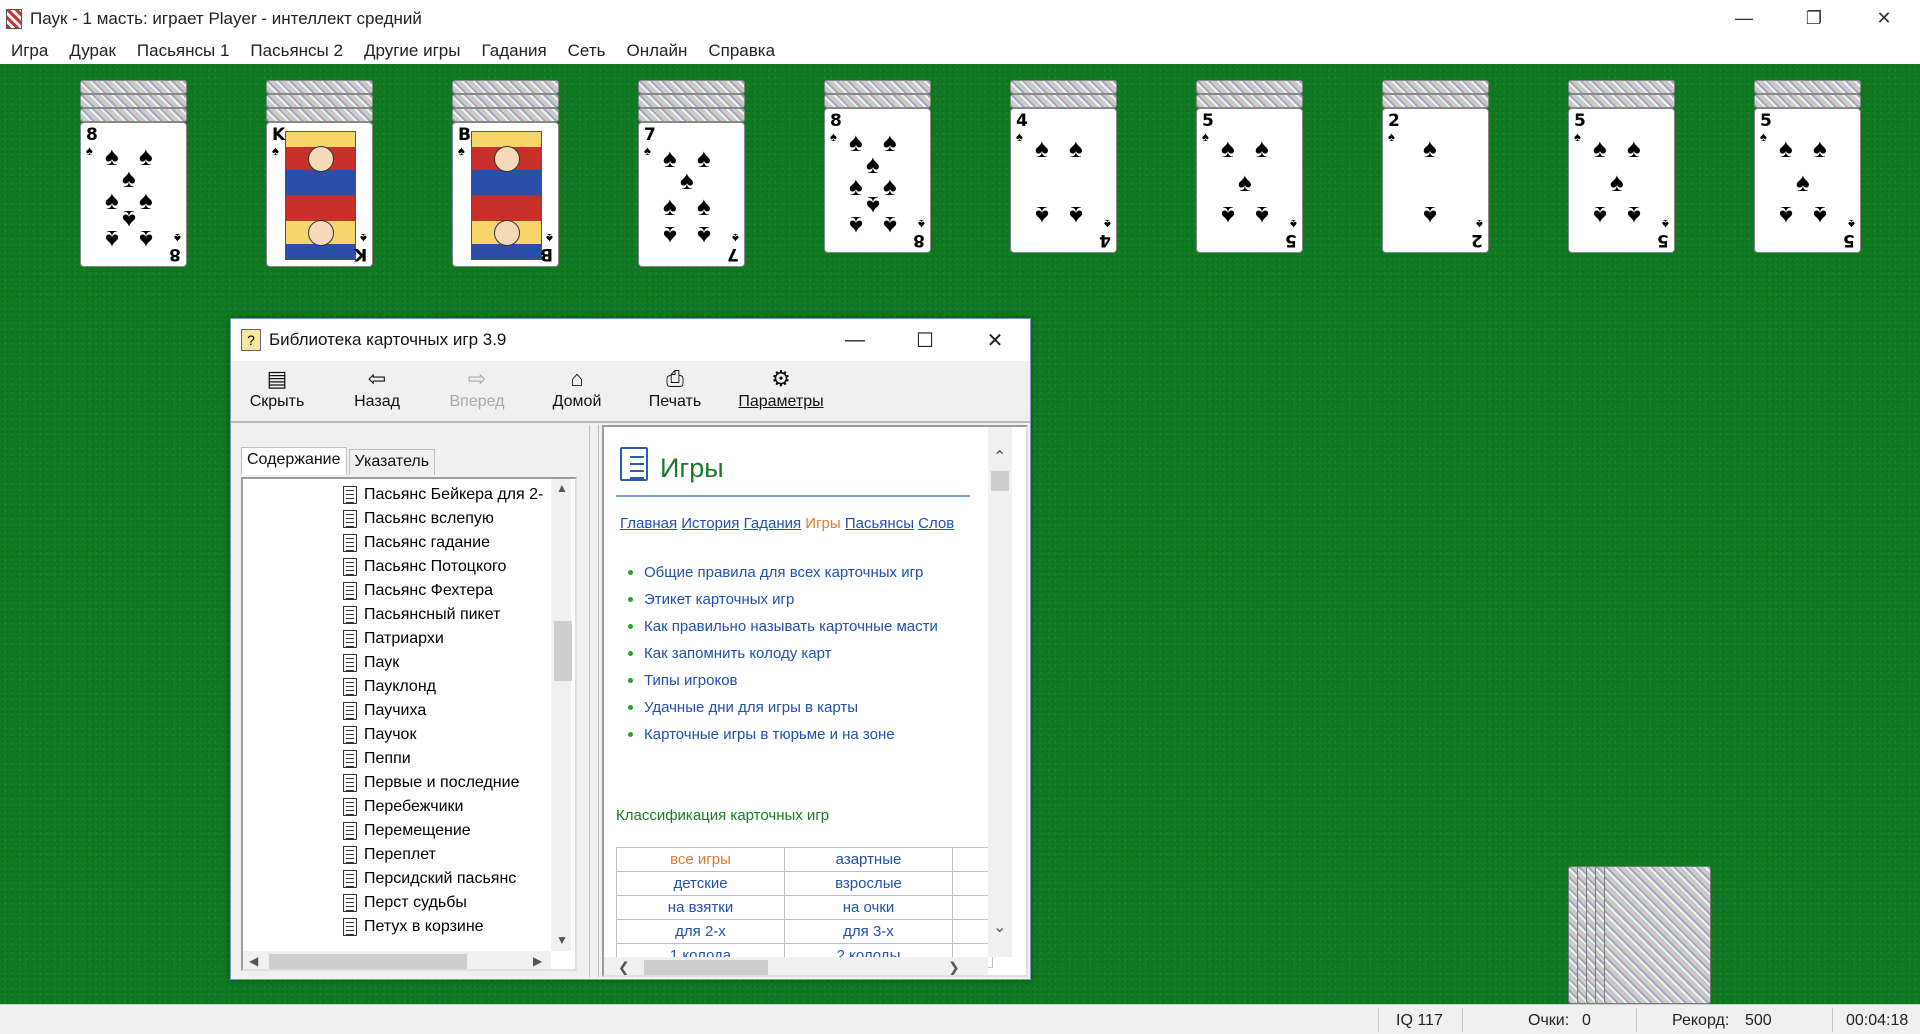 This screenshot has width=1920, height=1034. I want to click on tree-item: Пеппи, so click(450, 759).